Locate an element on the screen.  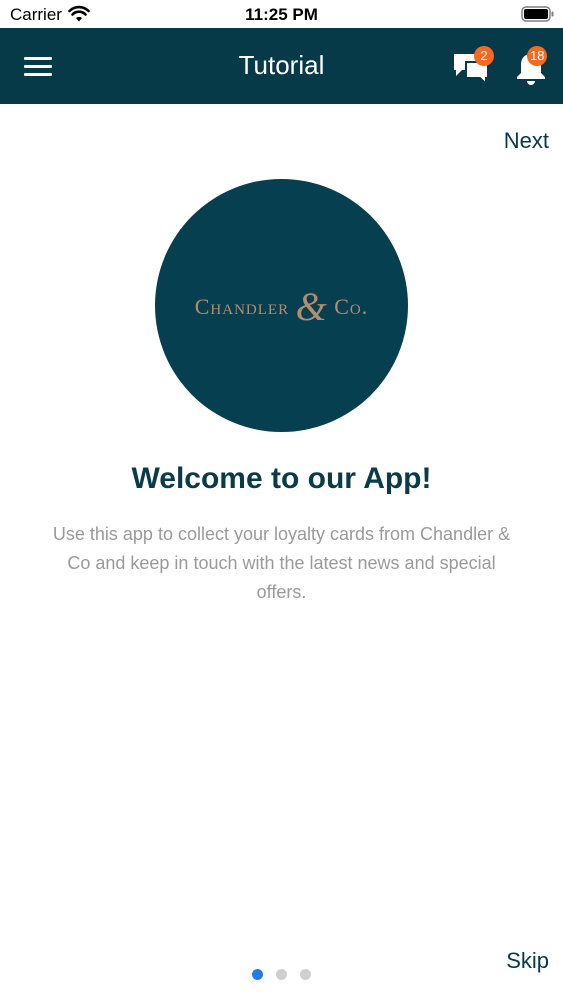
page-indicator is located at coordinates (282, 975).